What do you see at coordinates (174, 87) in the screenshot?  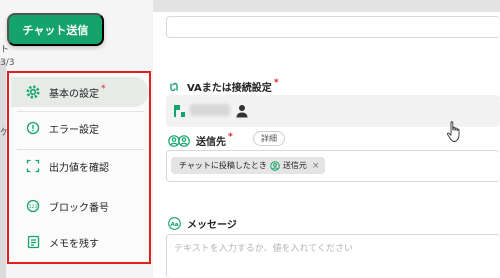 I see `link-icon` at bounding box center [174, 87].